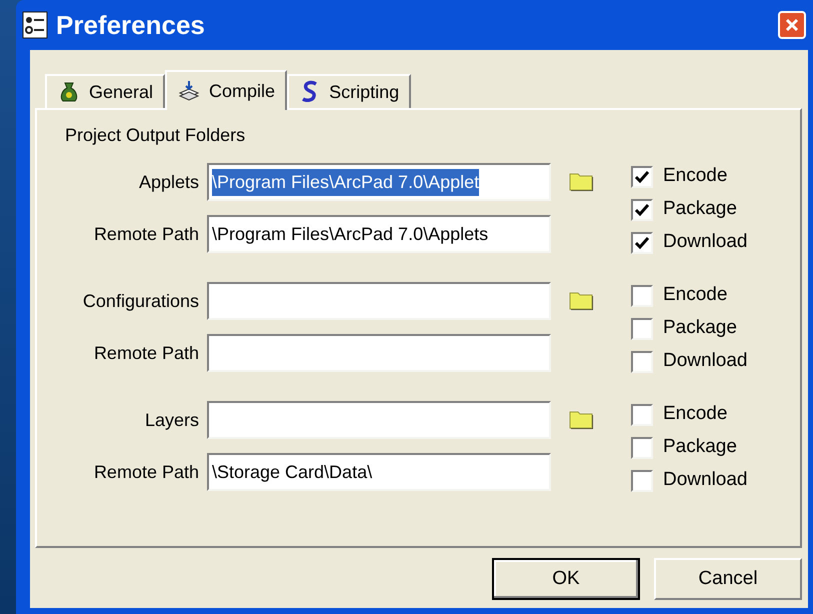  Describe the element at coordinates (169, 182) in the screenshot. I see `field-label: Applets` at that location.